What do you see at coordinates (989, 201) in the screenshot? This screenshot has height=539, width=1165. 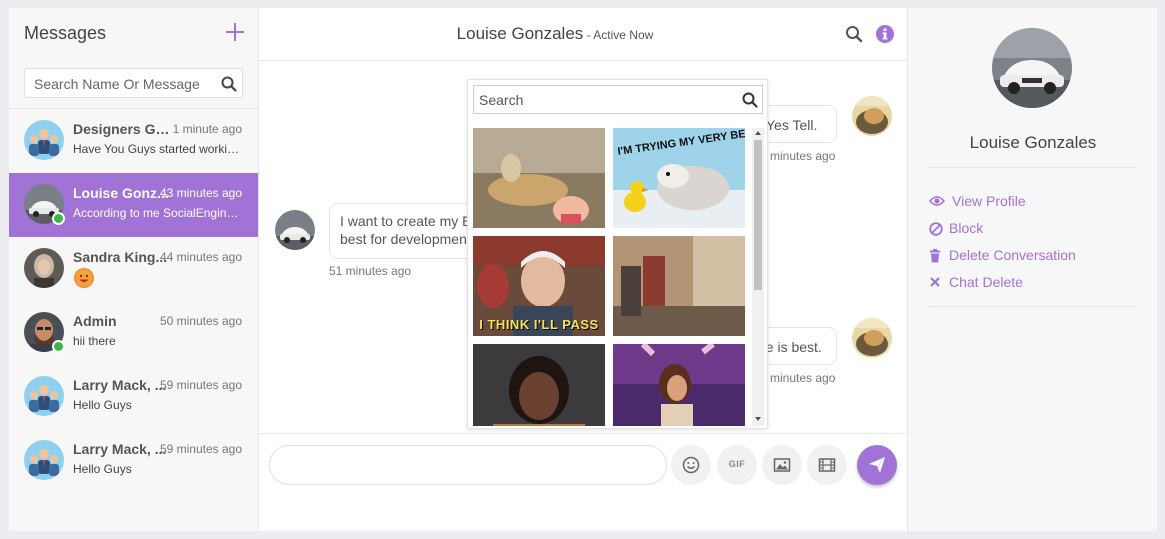 I see `view-profile-label: View Profile` at bounding box center [989, 201].